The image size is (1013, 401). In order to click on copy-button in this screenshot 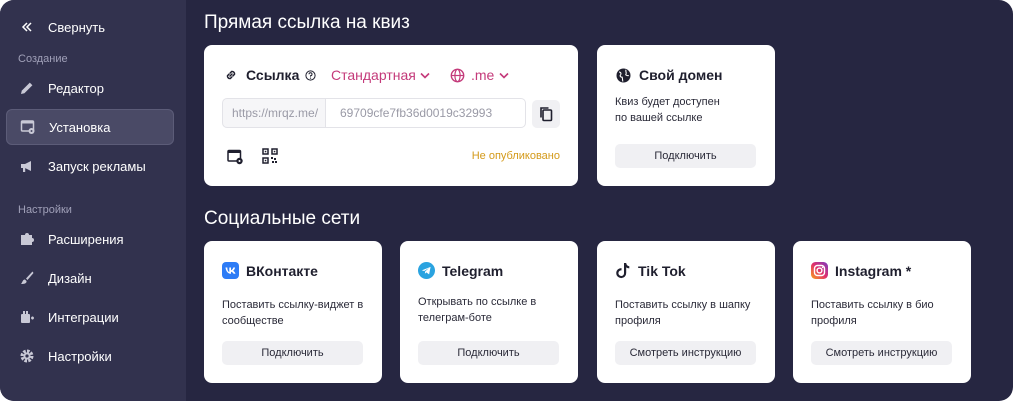, I will do `click(546, 114)`.